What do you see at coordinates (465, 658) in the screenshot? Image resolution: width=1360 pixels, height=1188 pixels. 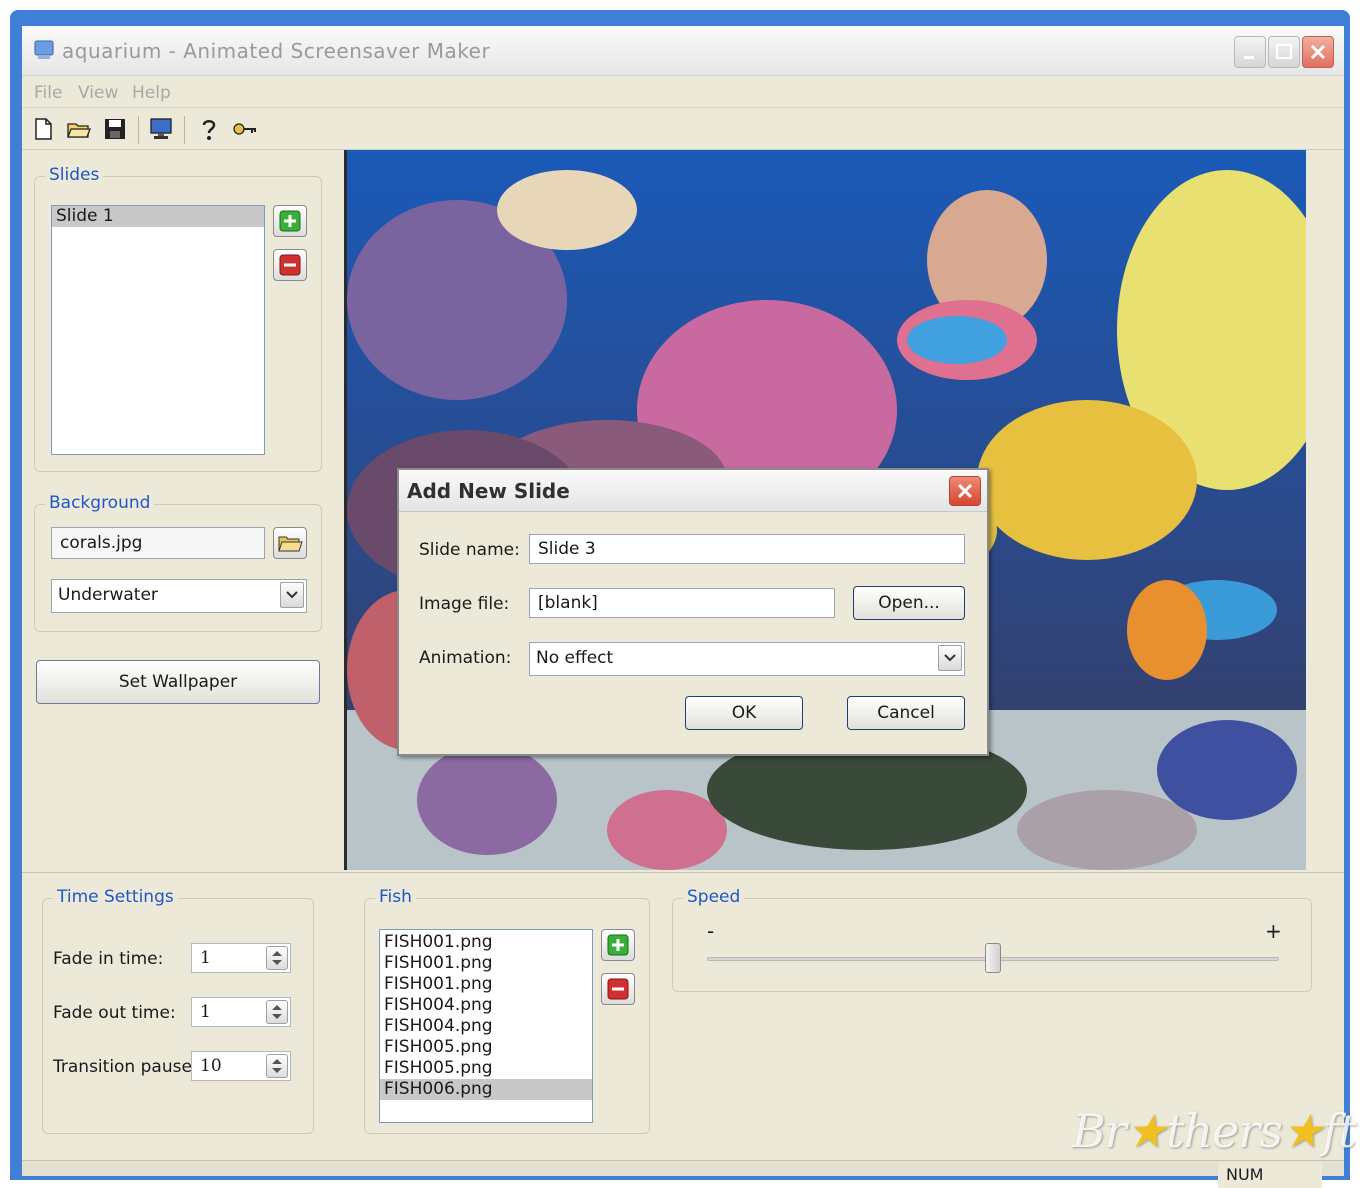 I see `animation-label: Animation:` at bounding box center [465, 658].